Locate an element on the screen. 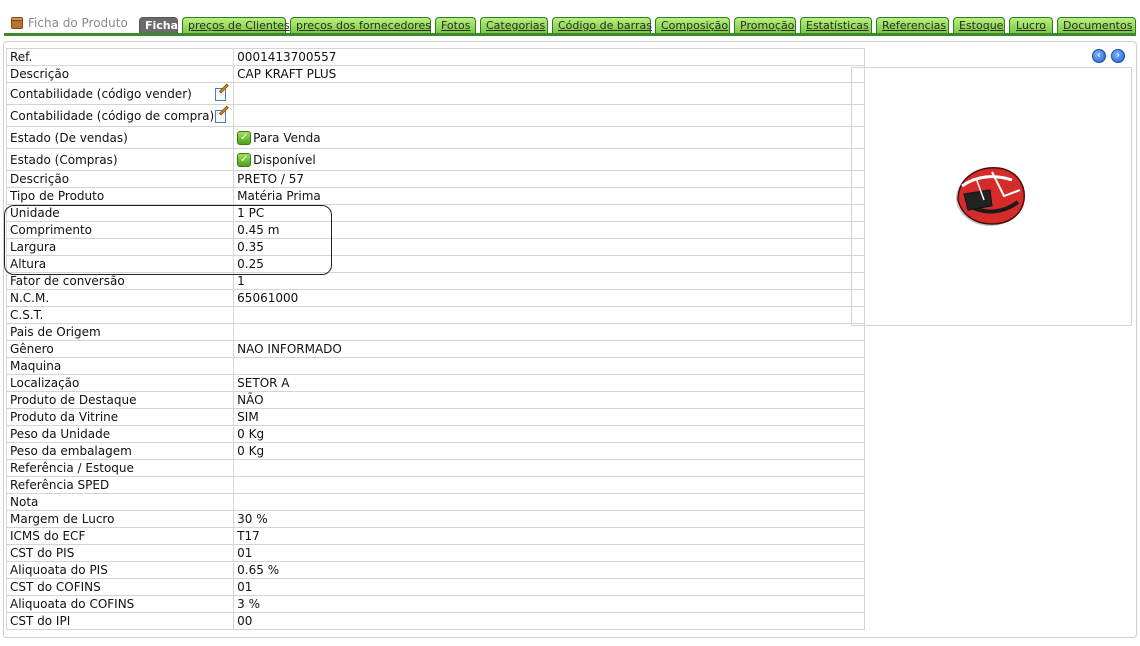 This screenshot has height=646, width=1140. row-label: Altura is located at coordinates (120, 264).